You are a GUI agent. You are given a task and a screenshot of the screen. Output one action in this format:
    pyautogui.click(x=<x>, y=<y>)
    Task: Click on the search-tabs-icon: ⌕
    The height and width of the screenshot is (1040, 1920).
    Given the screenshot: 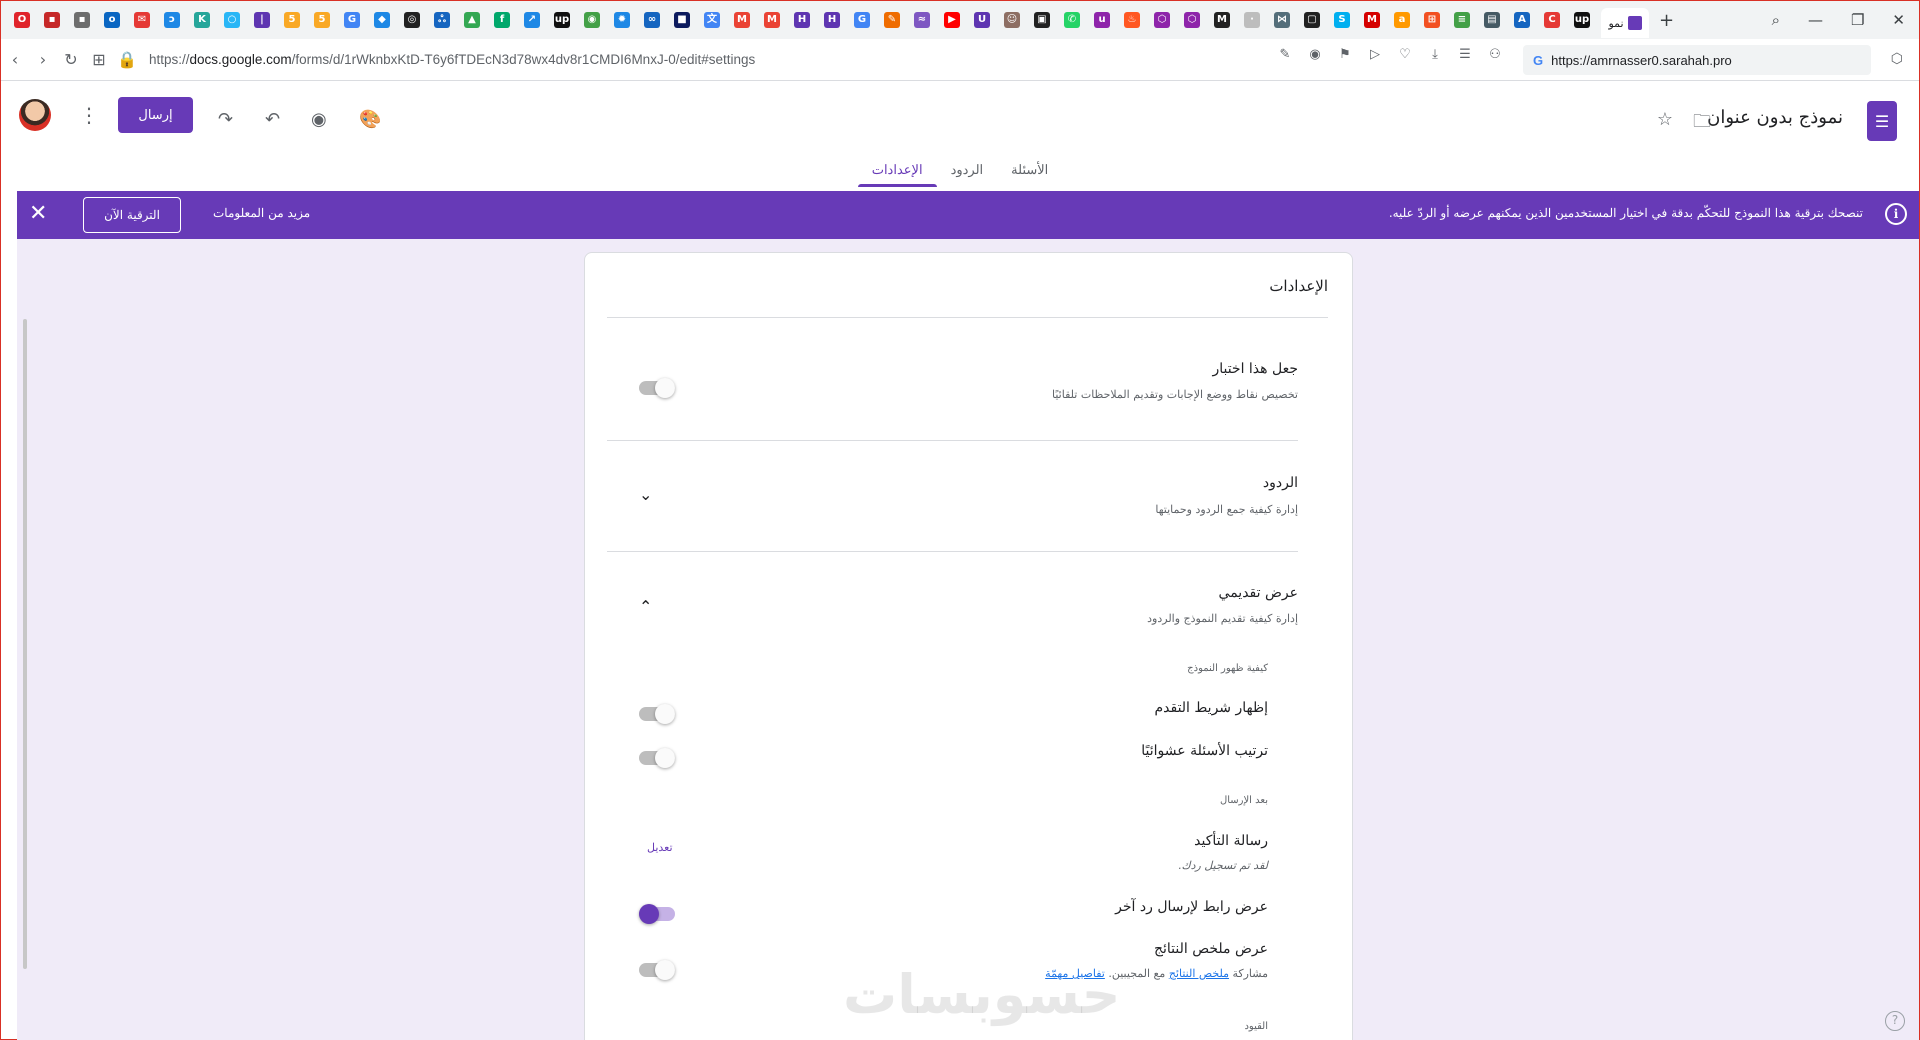 What is the action you would take?
    pyautogui.click(x=1776, y=20)
    